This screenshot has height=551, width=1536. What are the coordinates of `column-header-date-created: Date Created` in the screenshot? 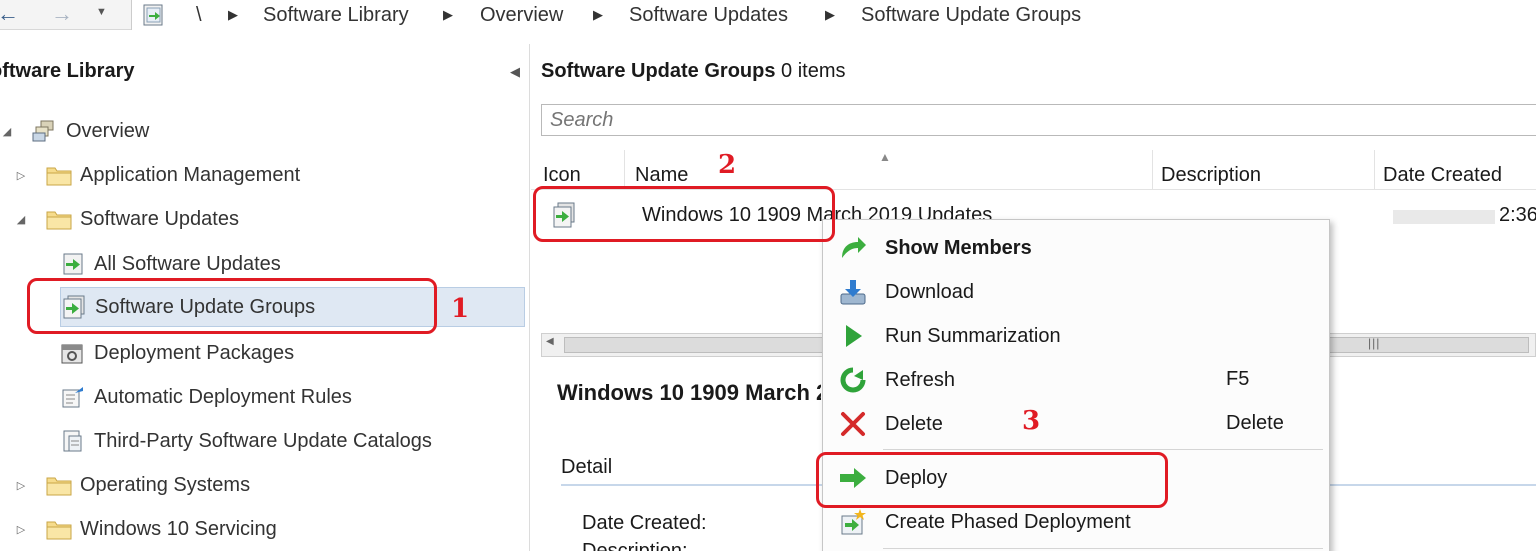 It's located at (1455, 170).